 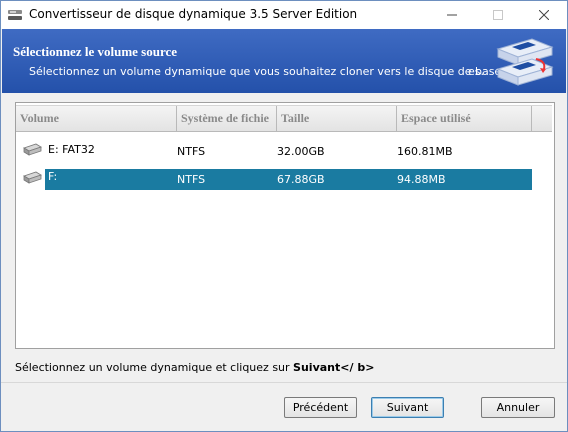 I want to click on cell-size: 67.88GB, so click(x=301, y=179).